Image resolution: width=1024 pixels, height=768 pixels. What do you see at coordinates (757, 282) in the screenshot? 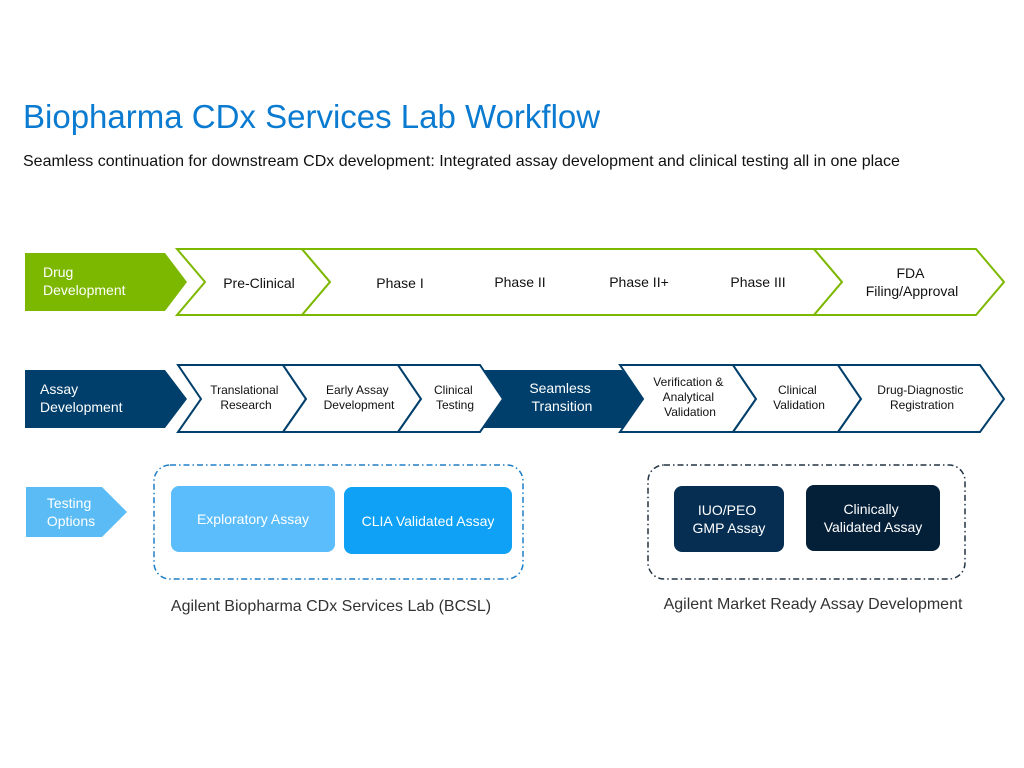
I see `stage-phase-3-label: Phase III` at bounding box center [757, 282].